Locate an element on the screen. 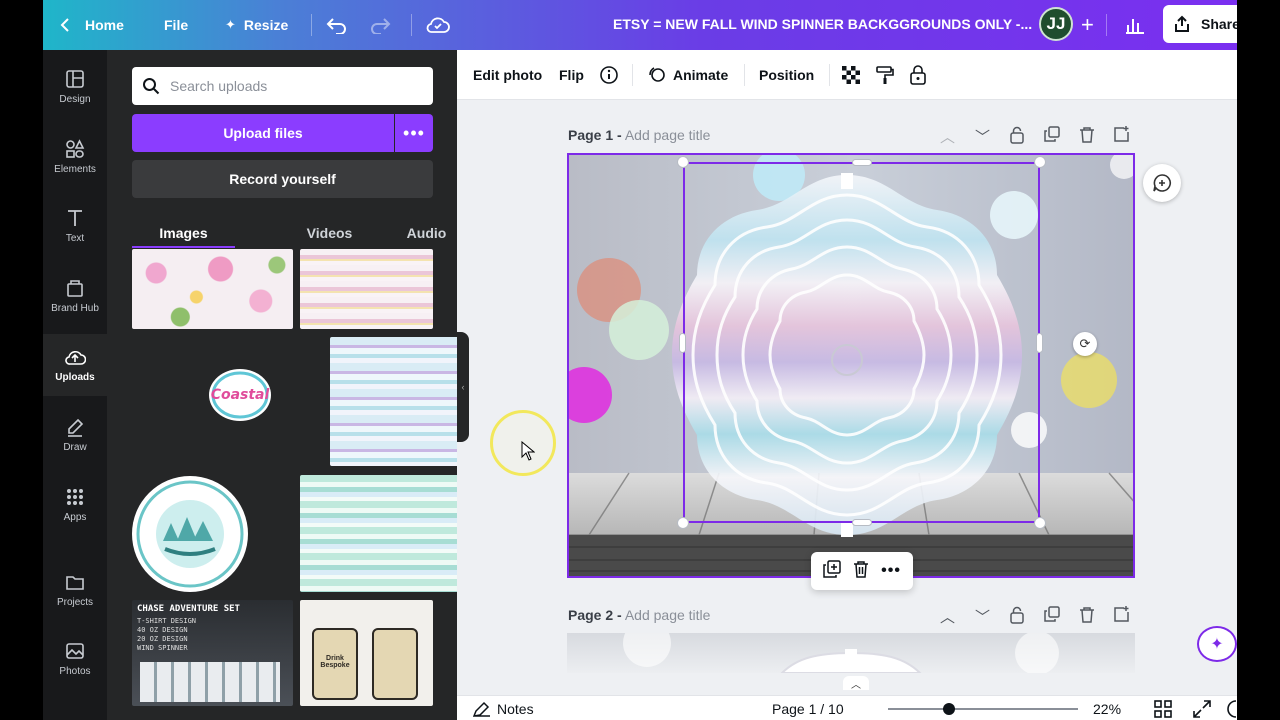 The height and width of the screenshot is (720, 1280). delete-icon is located at coordinates (861, 571).